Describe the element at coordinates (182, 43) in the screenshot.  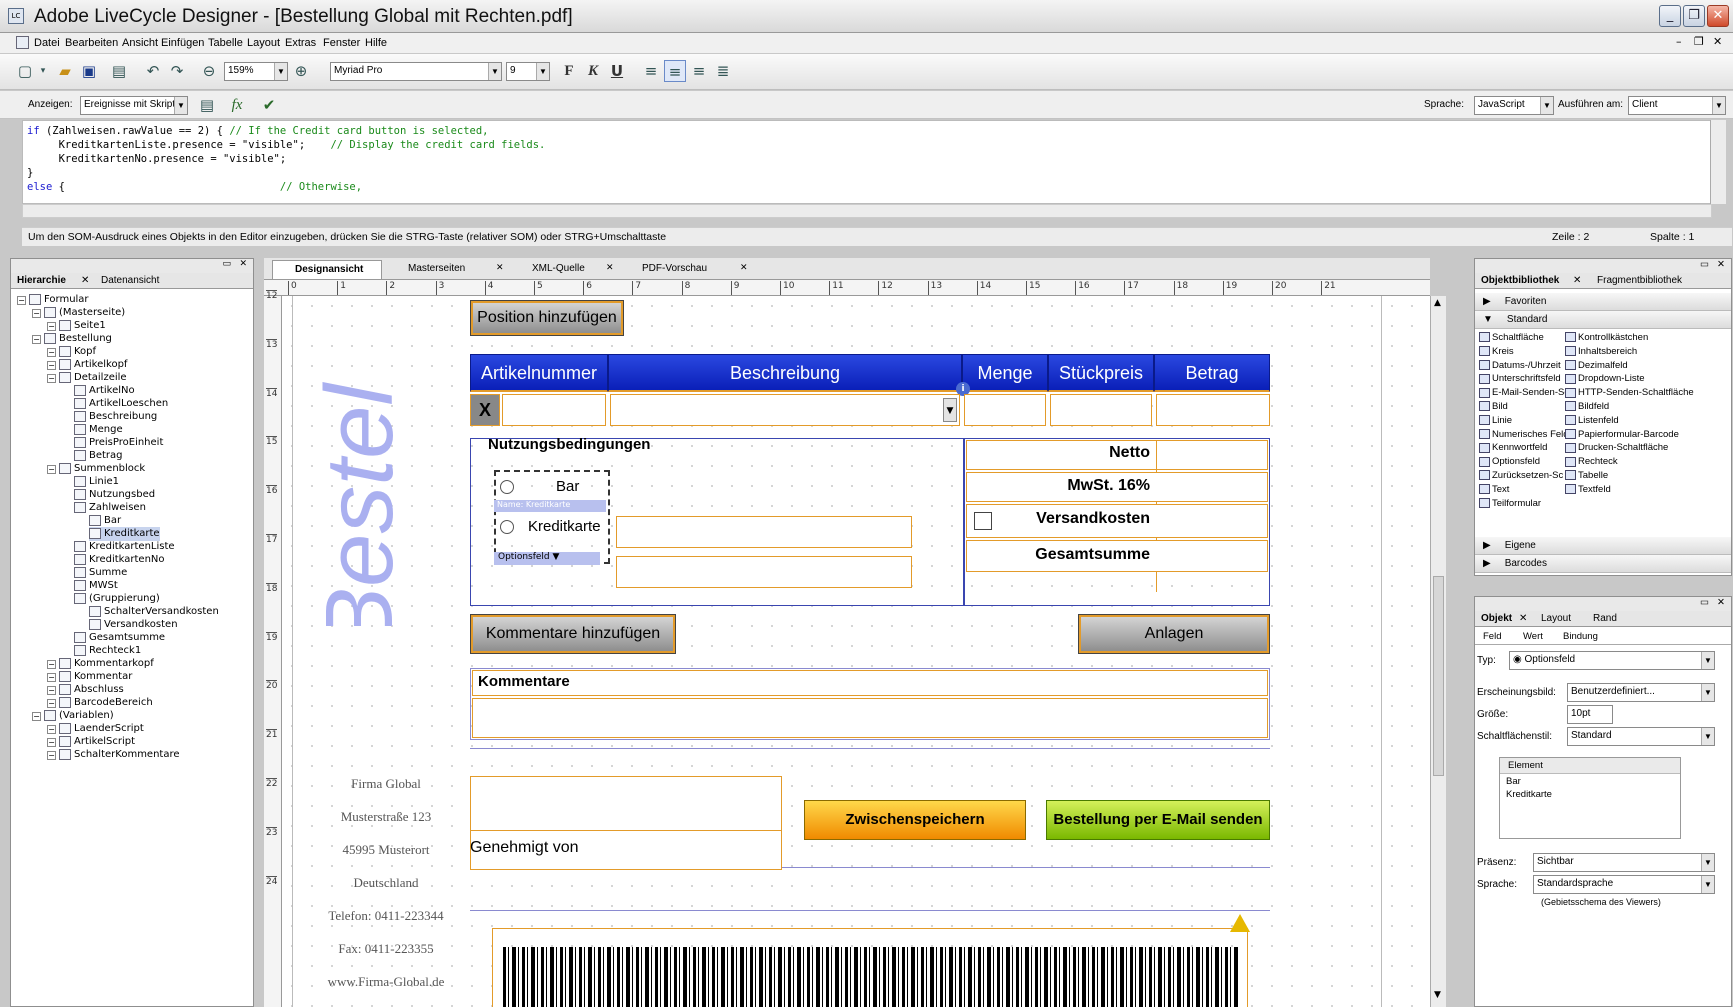
I see `menu-einfuegen: Einfügen` at that location.